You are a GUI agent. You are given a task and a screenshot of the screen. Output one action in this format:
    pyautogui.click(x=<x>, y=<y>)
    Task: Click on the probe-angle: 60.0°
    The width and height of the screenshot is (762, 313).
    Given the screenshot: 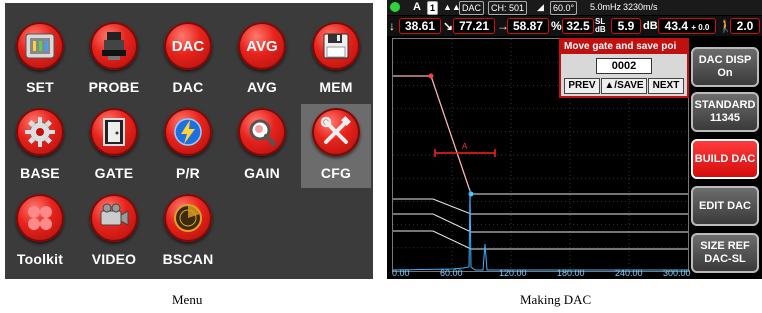 What is the action you would take?
    pyautogui.click(x=564, y=8)
    